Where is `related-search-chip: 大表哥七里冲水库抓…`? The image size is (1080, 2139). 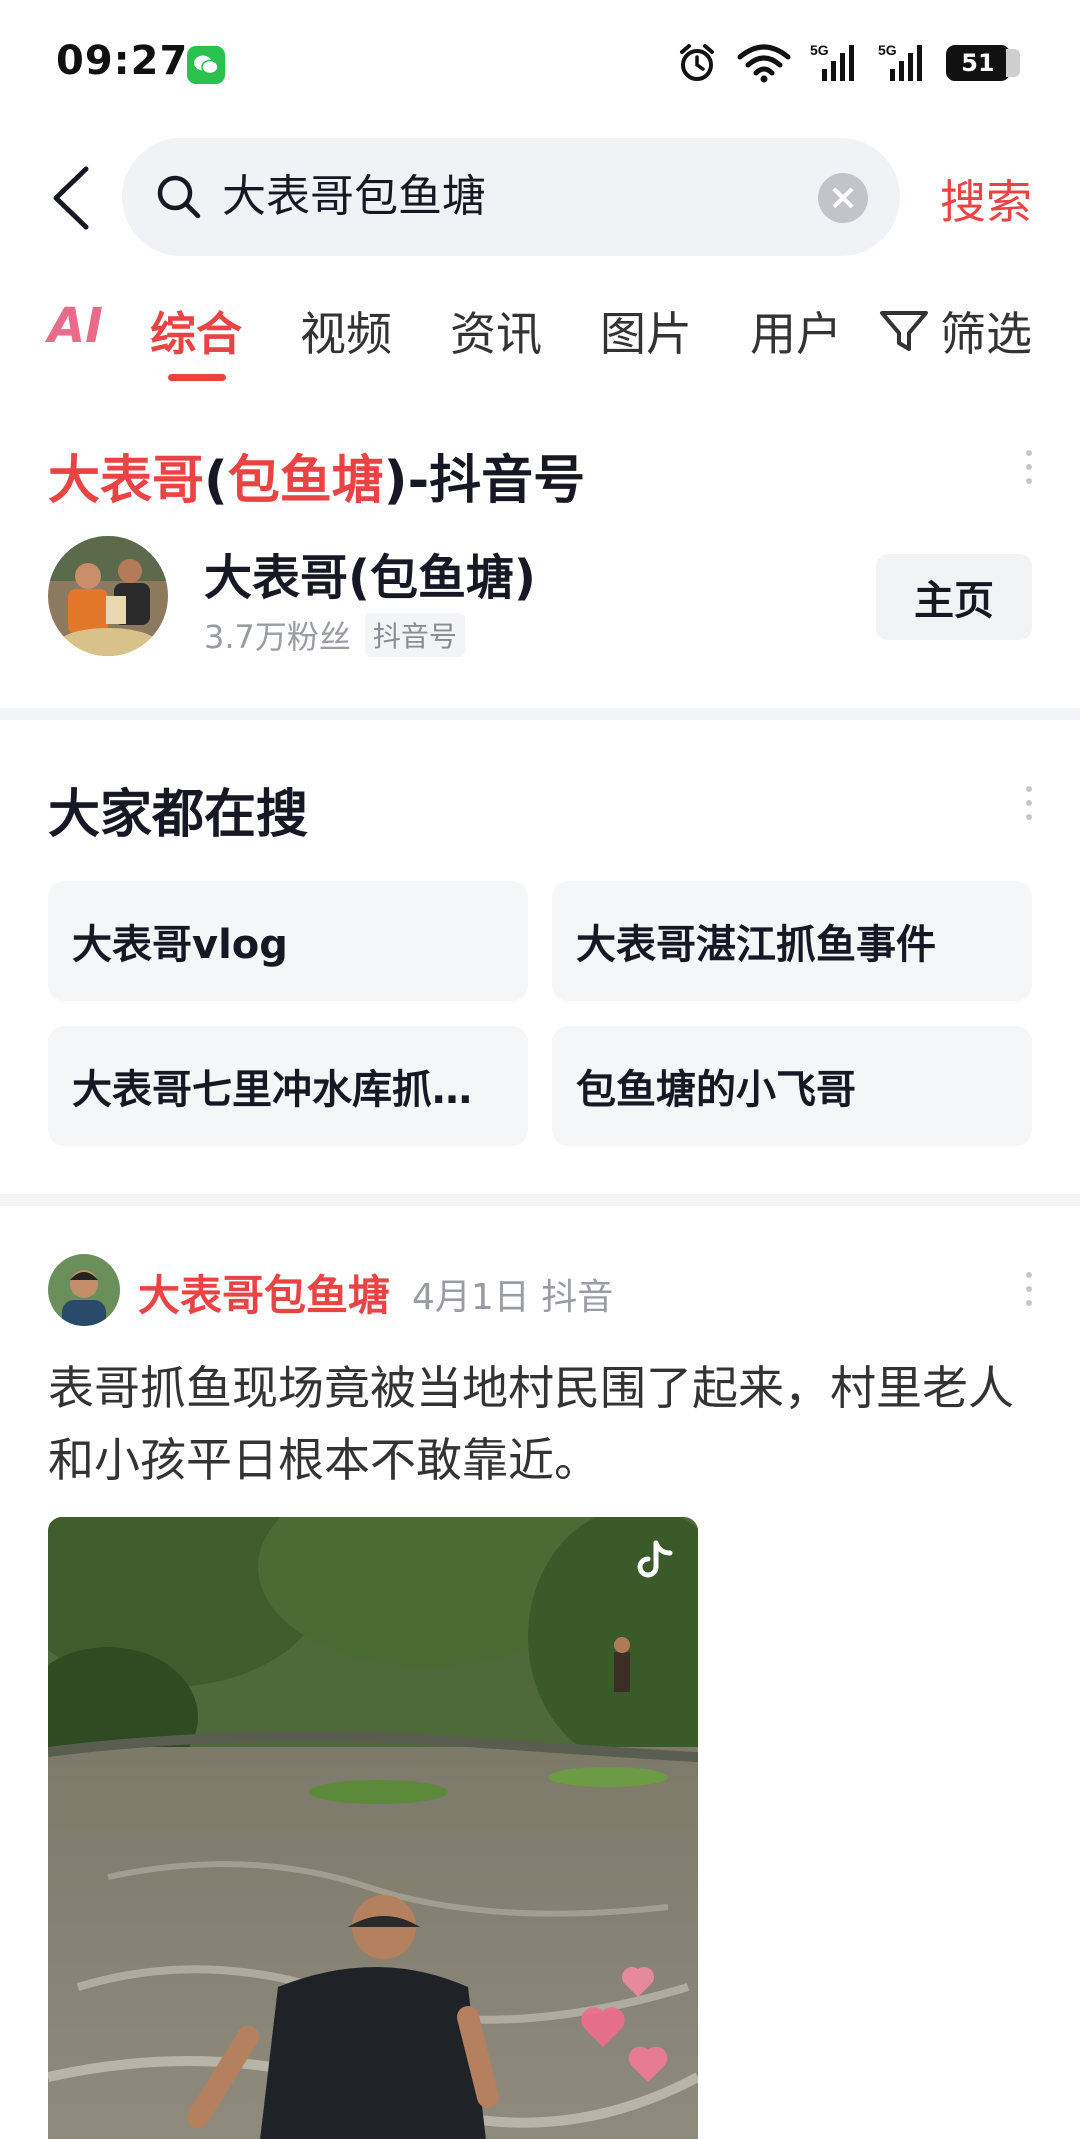
related-search-chip: 大表哥七里冲水库抓… is located at coordinates (288, 1086).